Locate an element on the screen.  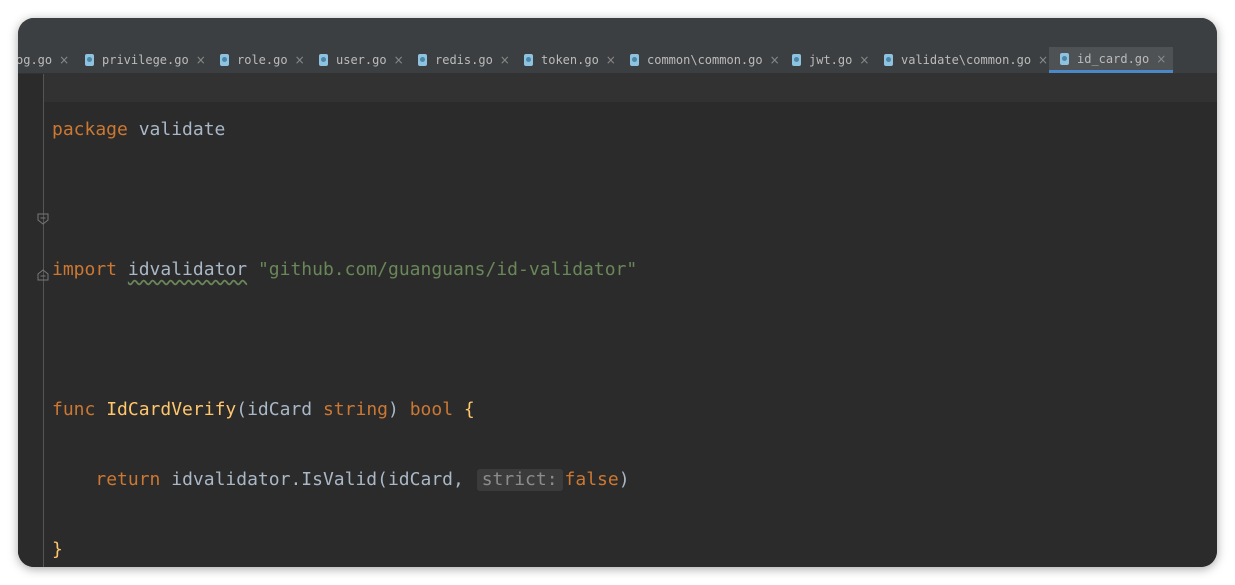
identifier: validate is located at coordinates (182, 129).